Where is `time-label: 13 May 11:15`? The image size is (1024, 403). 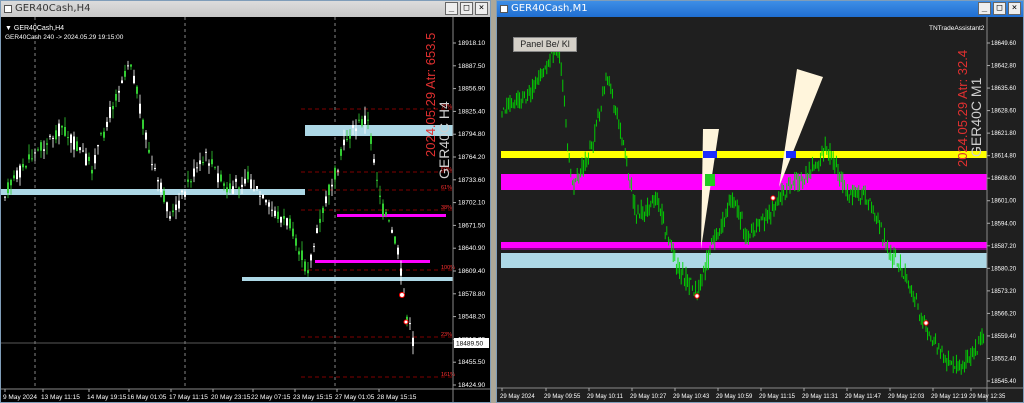 time-label: 13 May 11:15 is located at coordinates (60, 397).